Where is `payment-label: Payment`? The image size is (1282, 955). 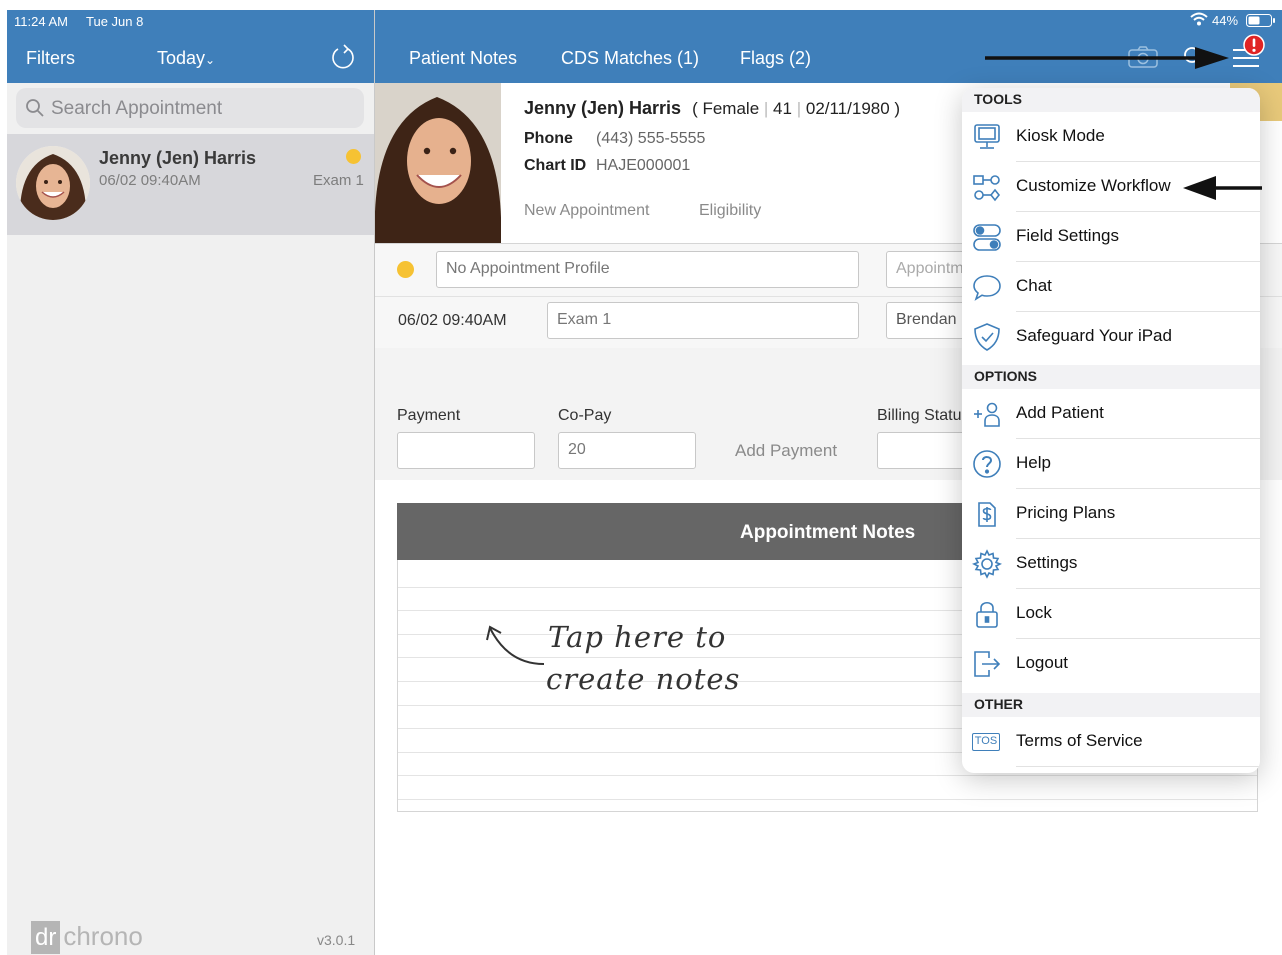 payment-label: Payment is located at coordinates (429, 415).